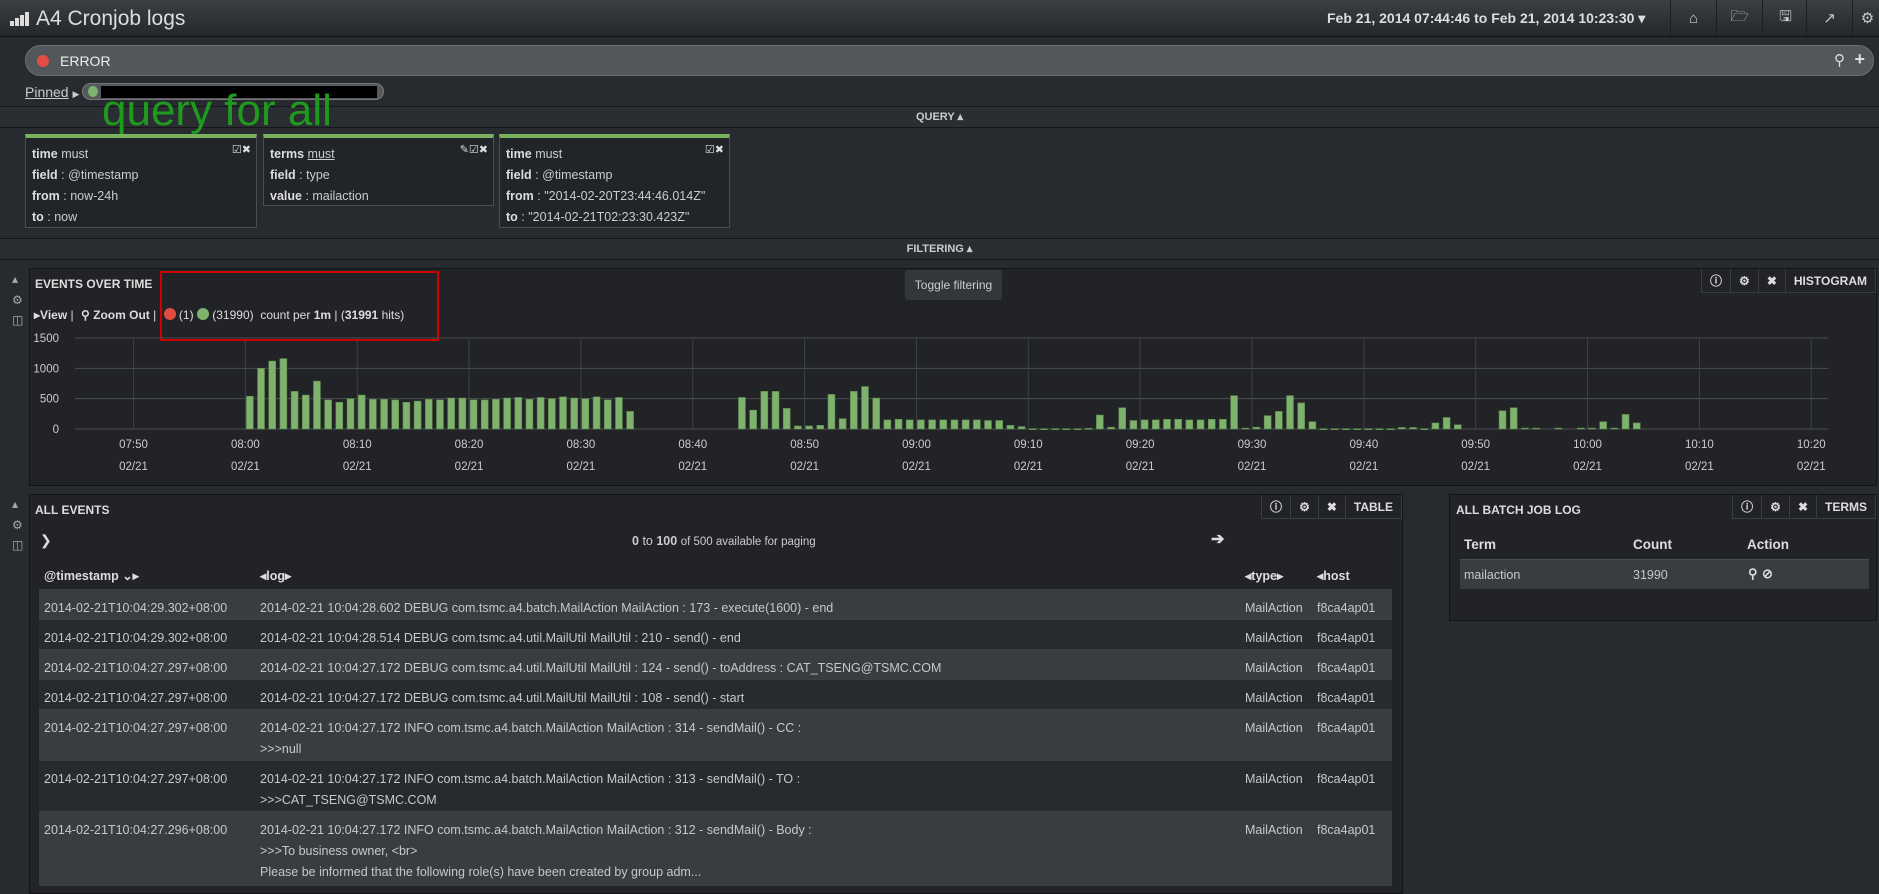 This screenshot has height=894, width=1879. I want to click on paging-rest: of 500 available for paging, so click(748, 542).